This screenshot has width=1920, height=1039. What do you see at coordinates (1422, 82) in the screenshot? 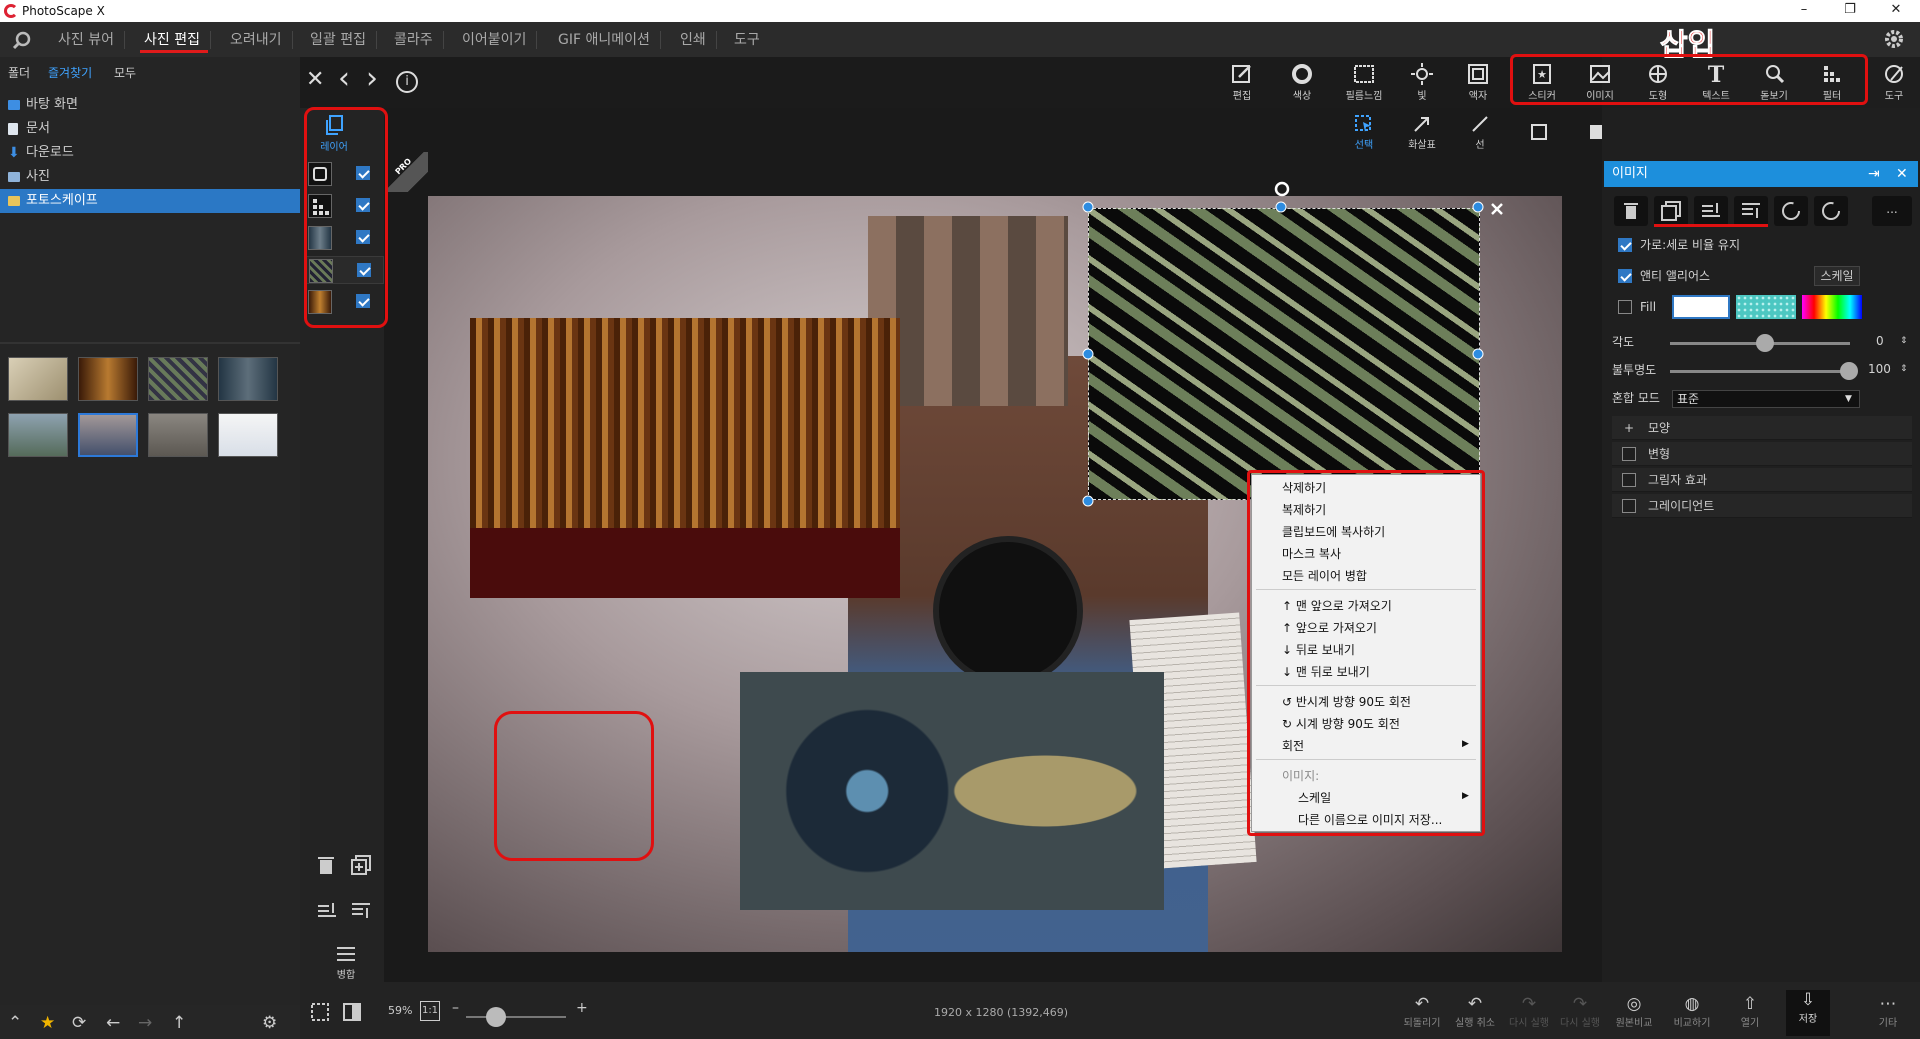
I see `tool-light: 빛` at bounding box center [1422, 82].